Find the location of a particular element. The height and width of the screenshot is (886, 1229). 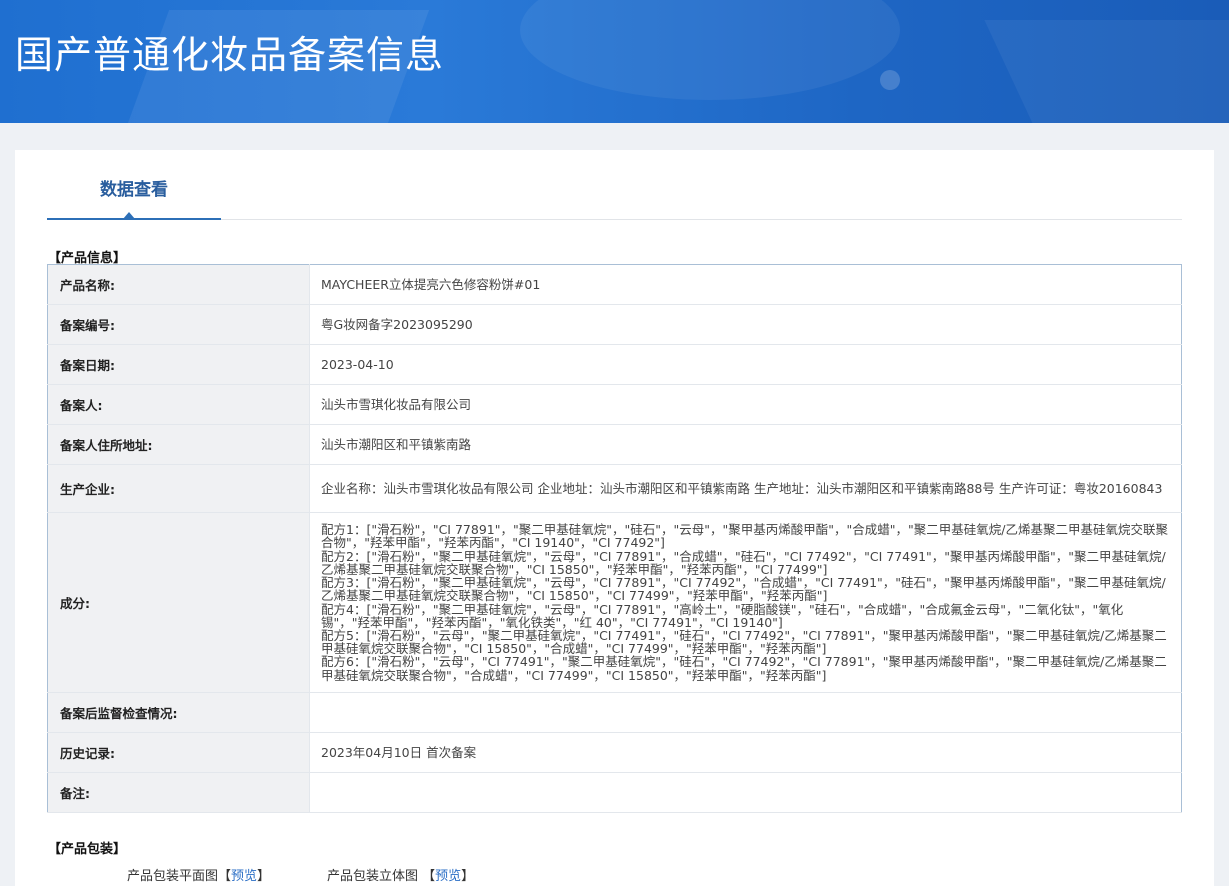

page-title: 国产普通化妆品备案信息 is located at coordinates (230, 55).